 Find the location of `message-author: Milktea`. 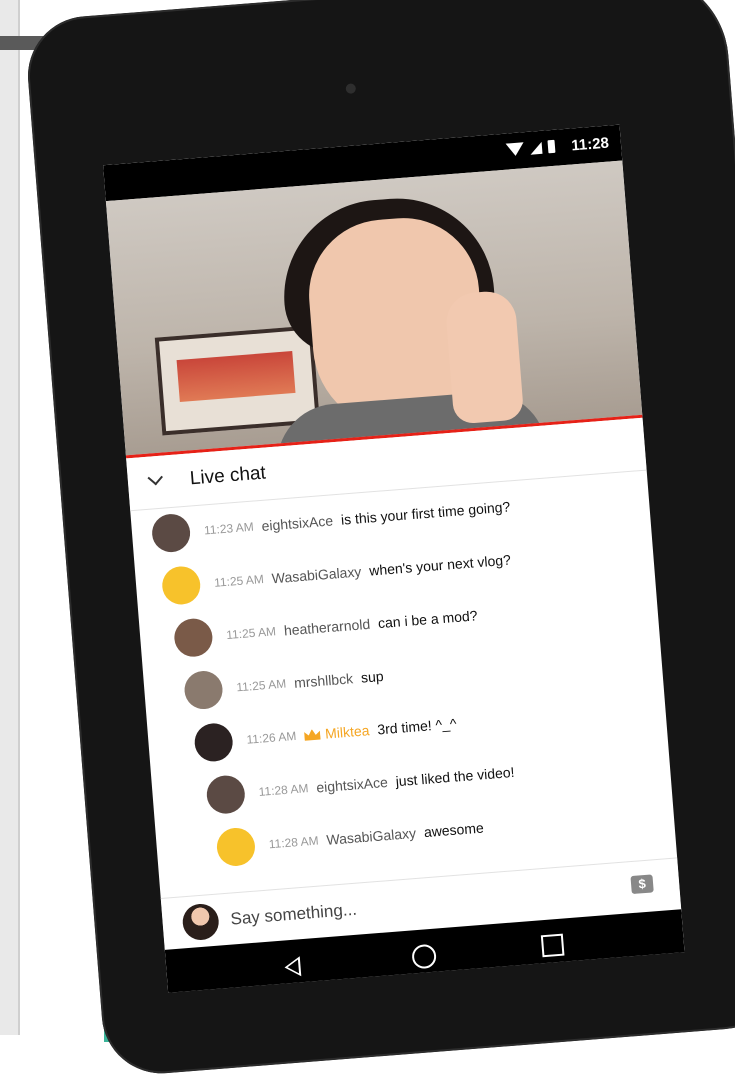

message-author: Milktea is located at coordinates (347, 731).